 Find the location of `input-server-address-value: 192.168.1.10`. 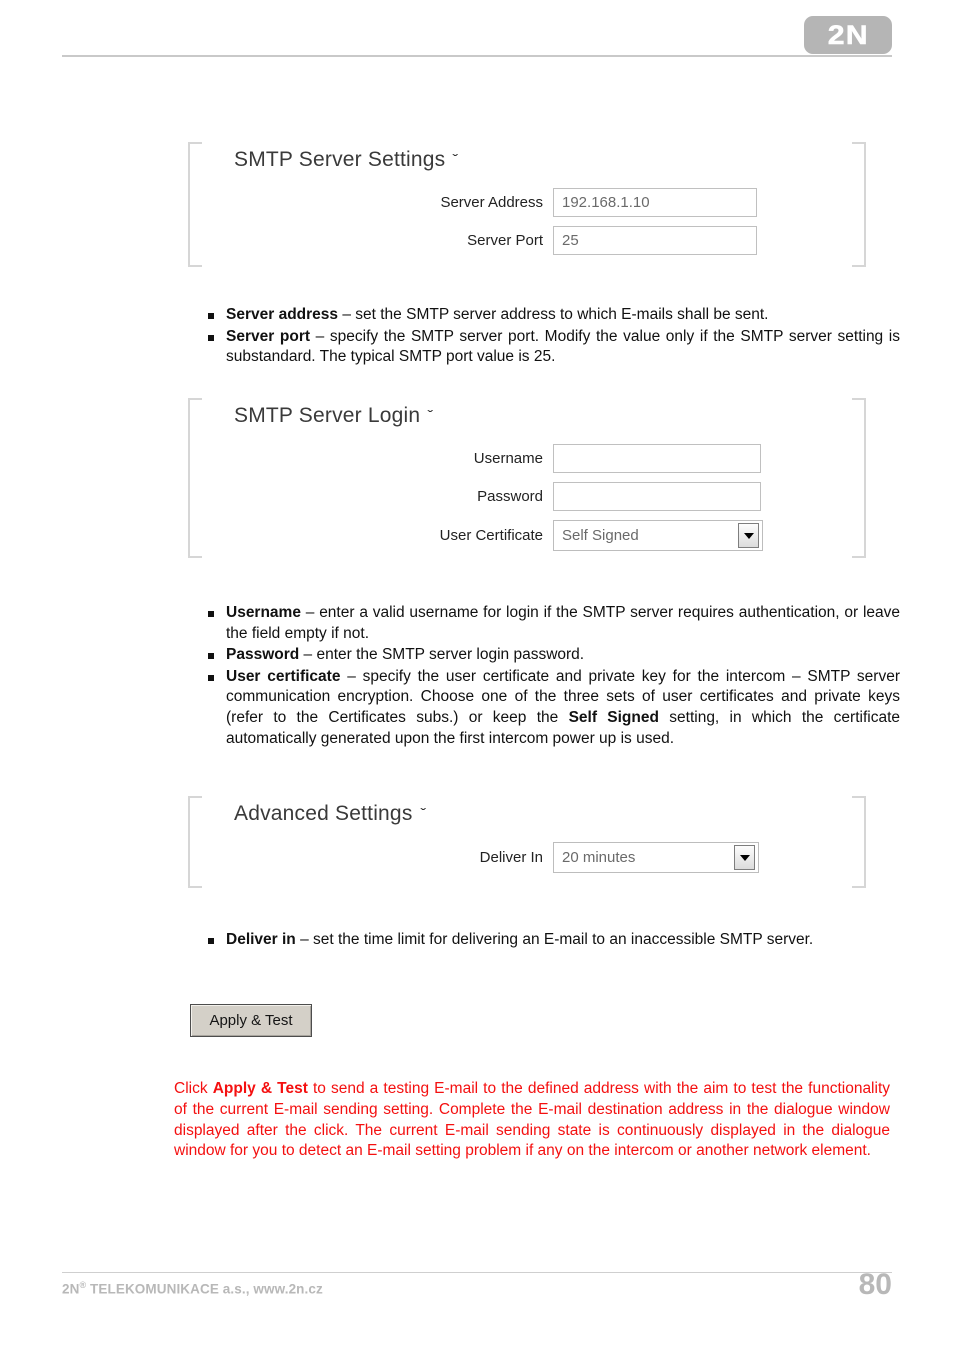

input-server-address-value: 192.168.1.10 is located at coordinates (606, 202).